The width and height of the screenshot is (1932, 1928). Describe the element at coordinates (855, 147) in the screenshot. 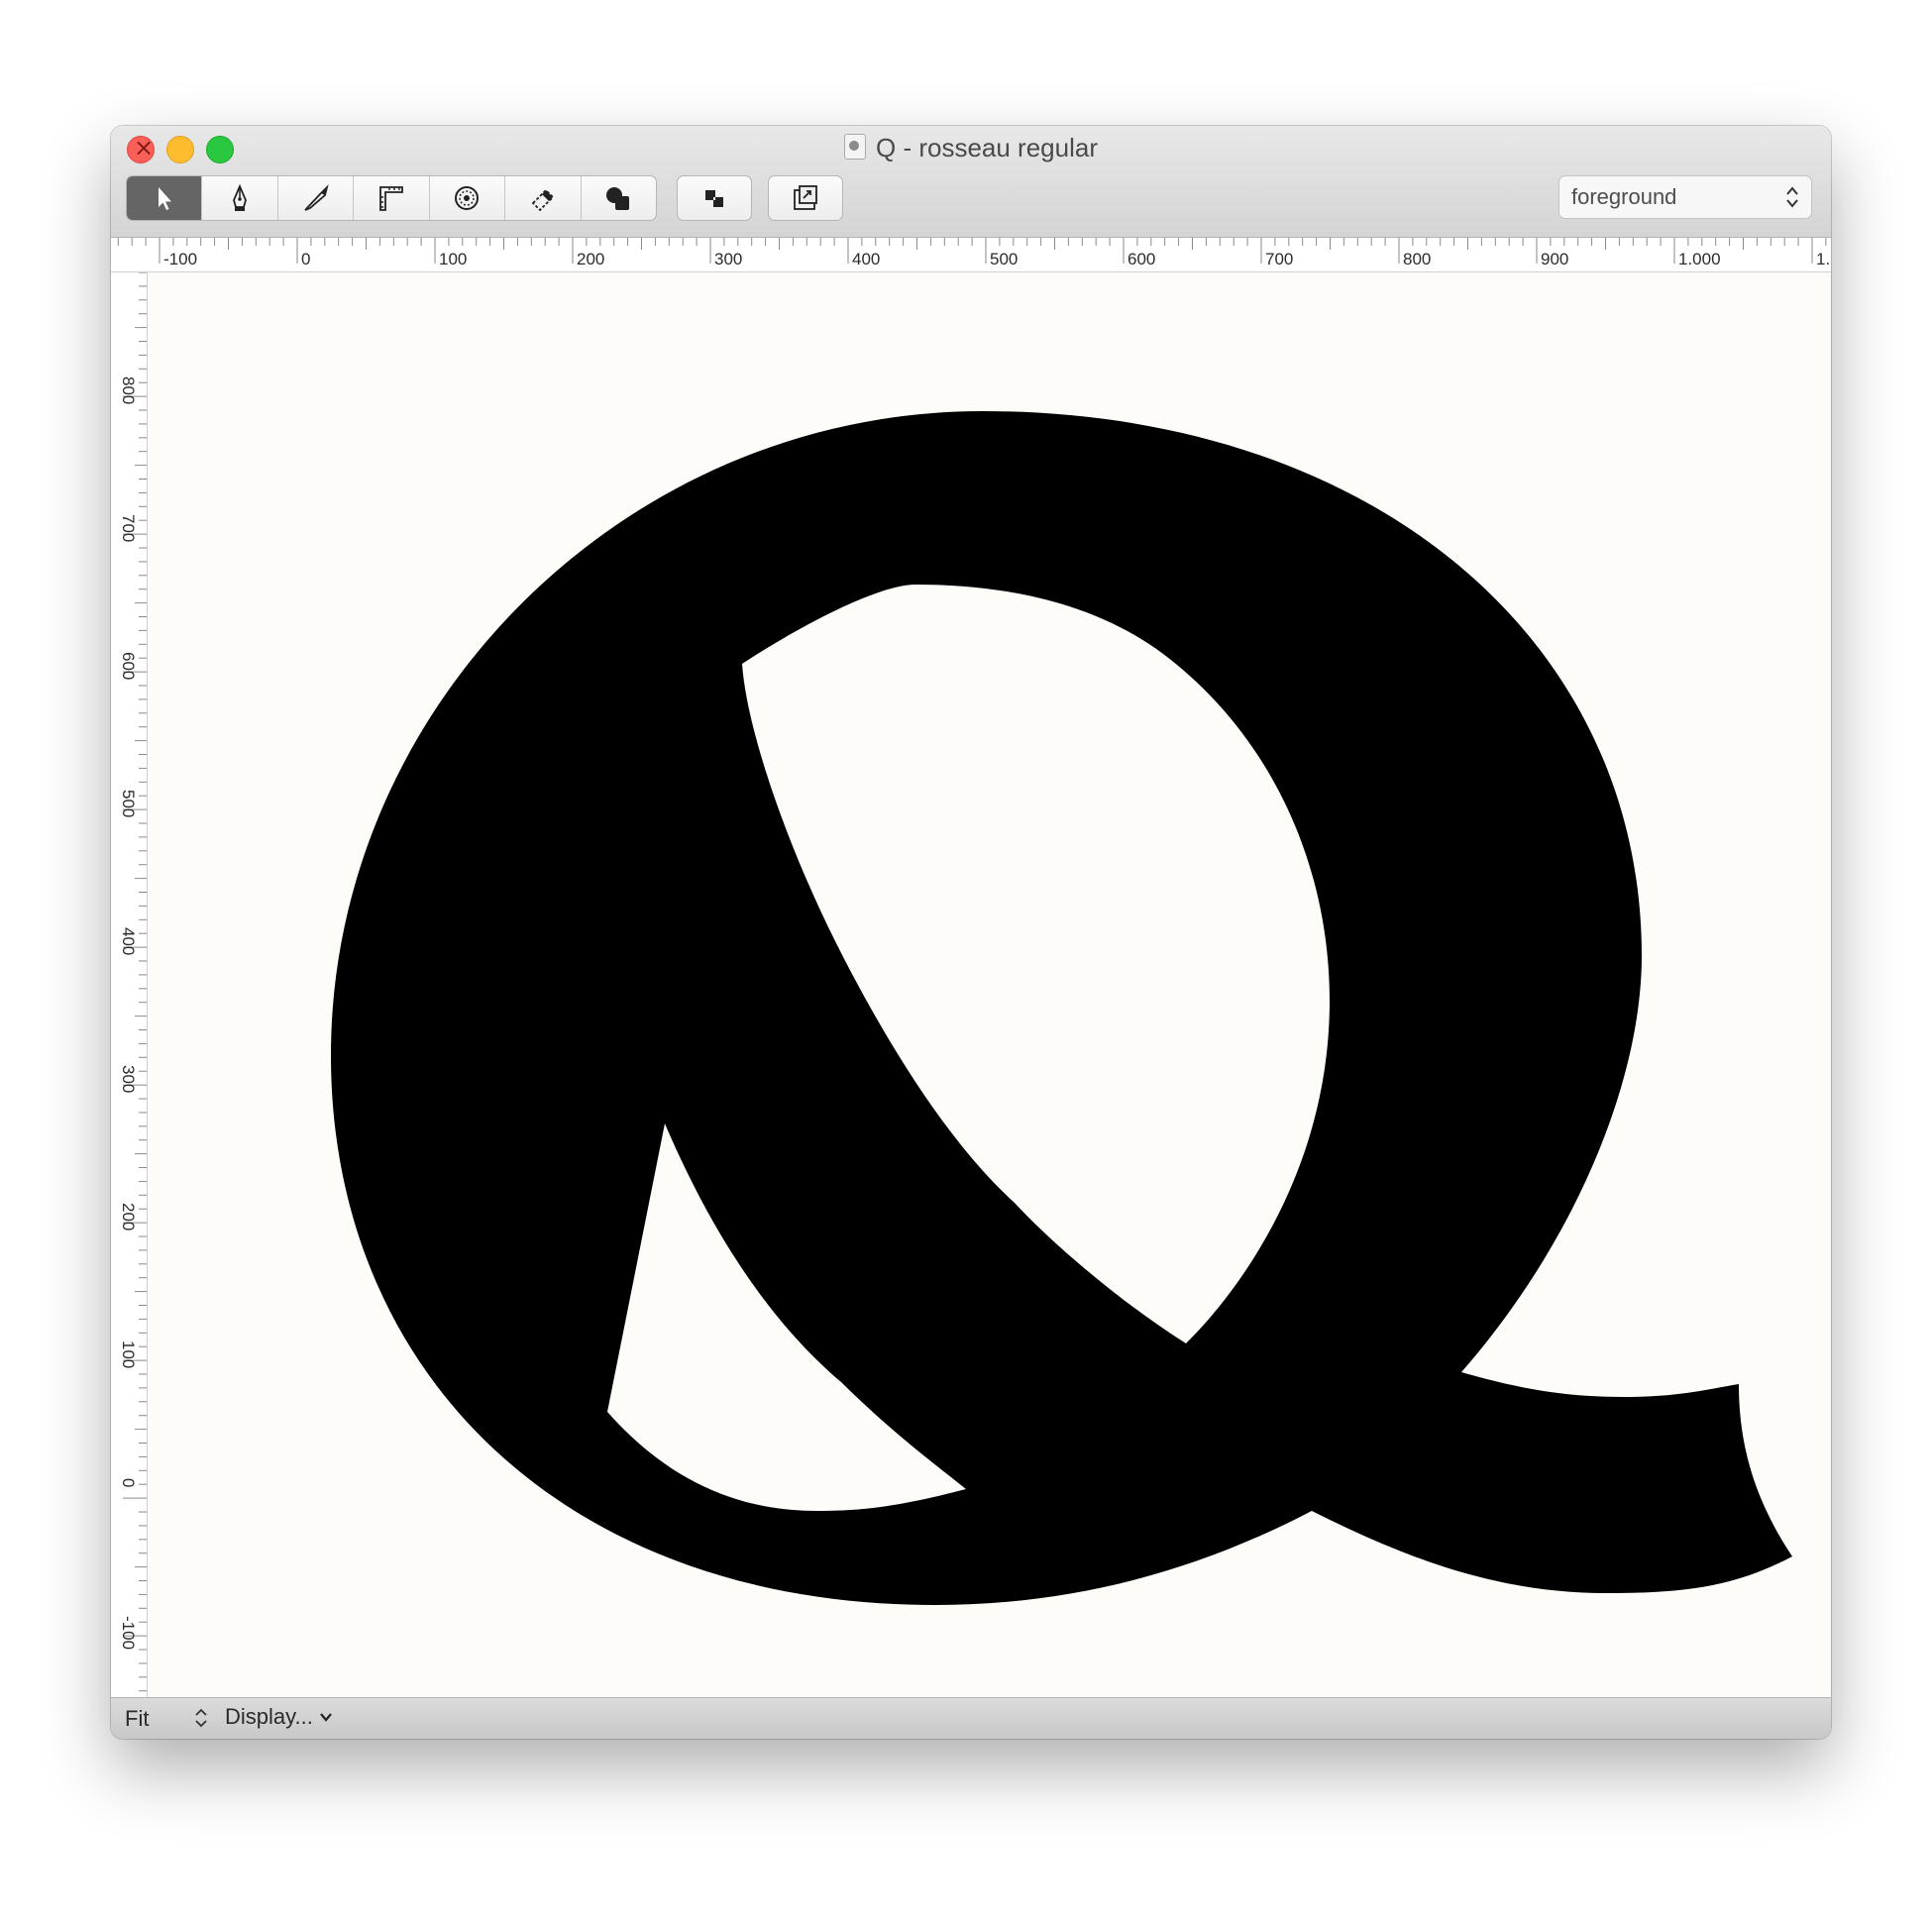

I see `font-document-icon` at that location.